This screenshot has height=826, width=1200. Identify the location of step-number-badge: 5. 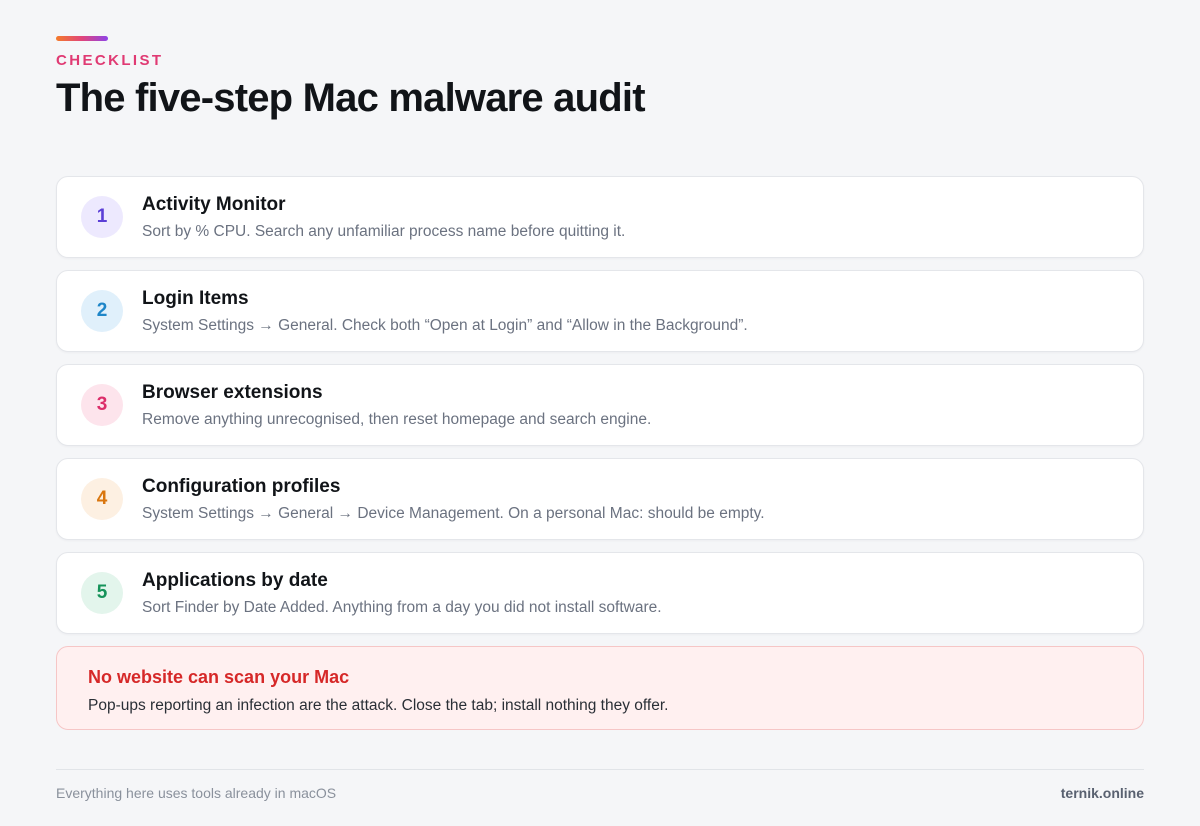
(102, 593).